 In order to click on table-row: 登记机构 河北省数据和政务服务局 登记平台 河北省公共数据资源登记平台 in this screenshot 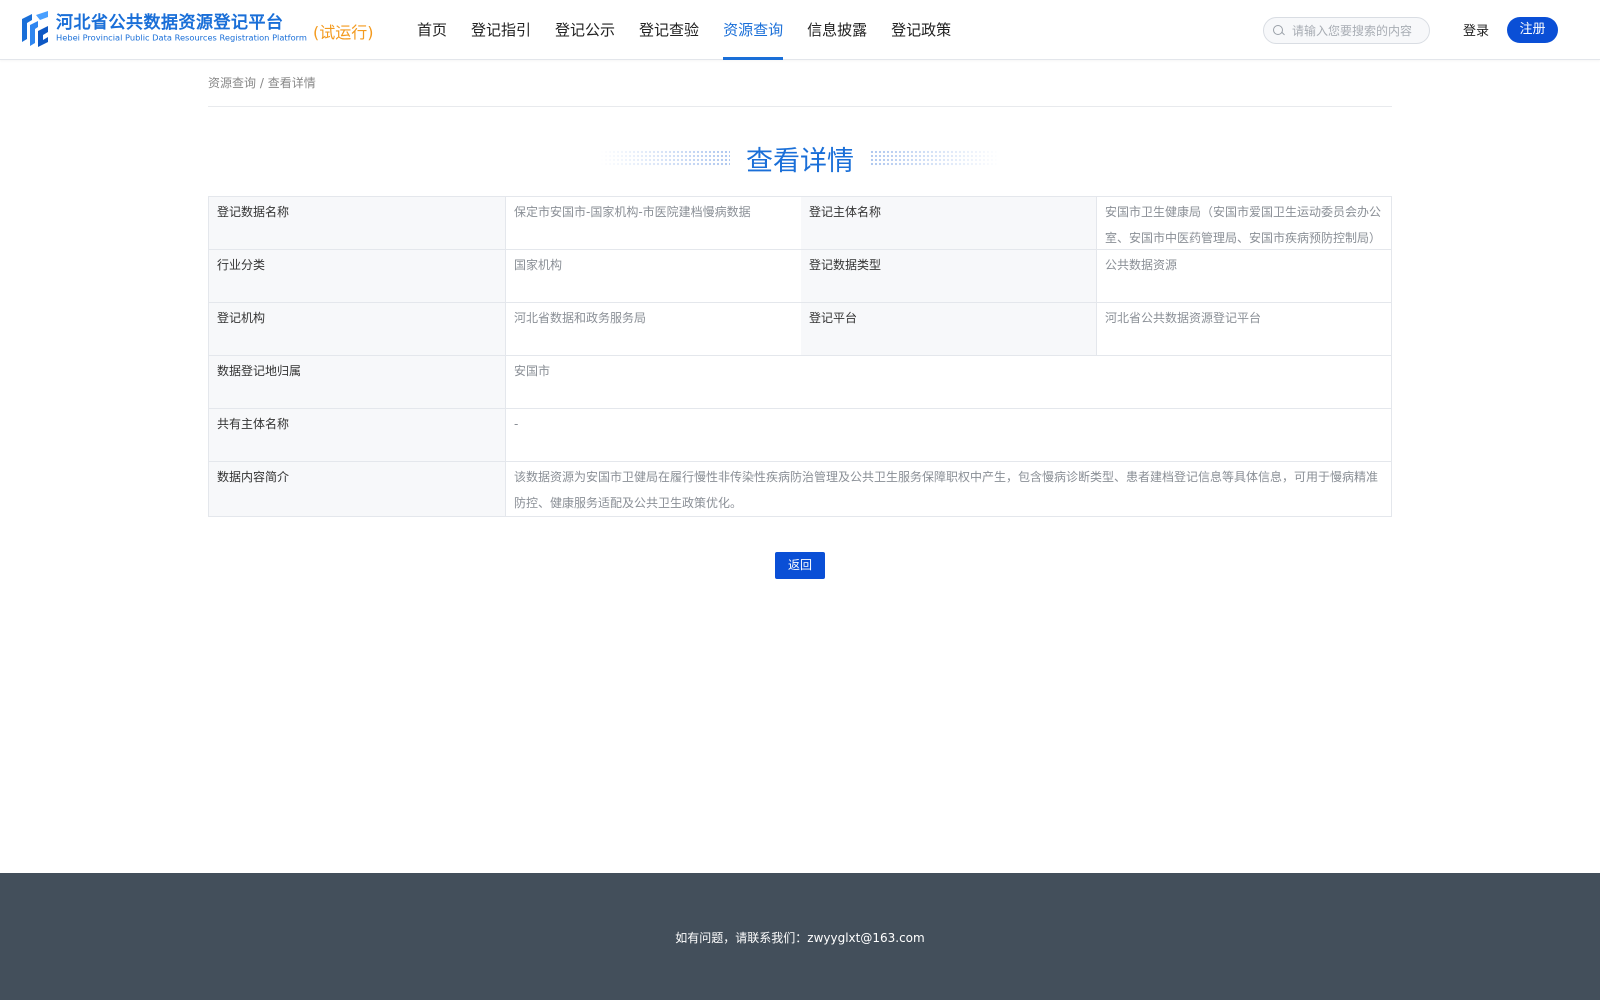, I will do `click(800, 329)`.